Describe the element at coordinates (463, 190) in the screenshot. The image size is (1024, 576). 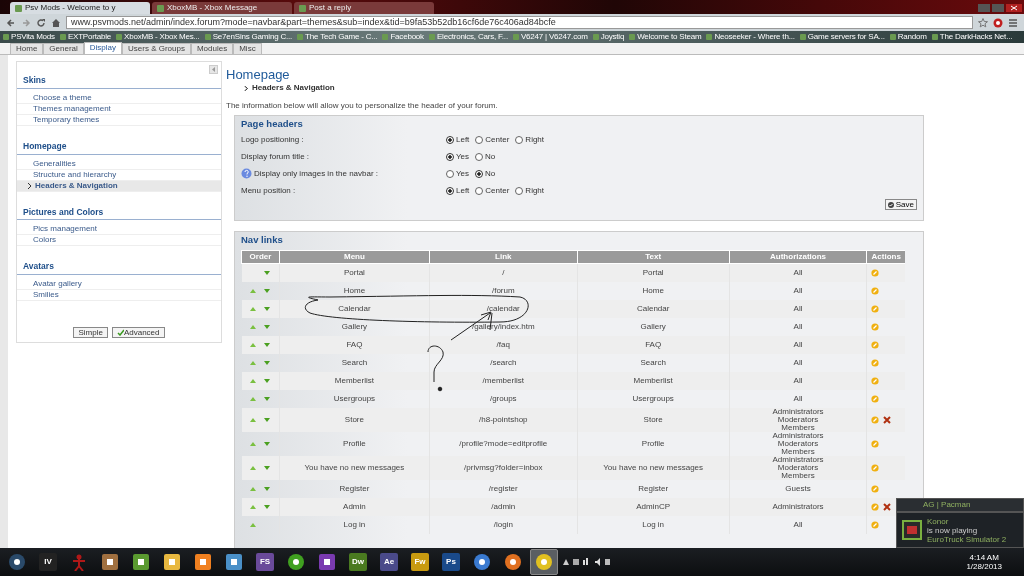
I see `option-label: Left` at that location.